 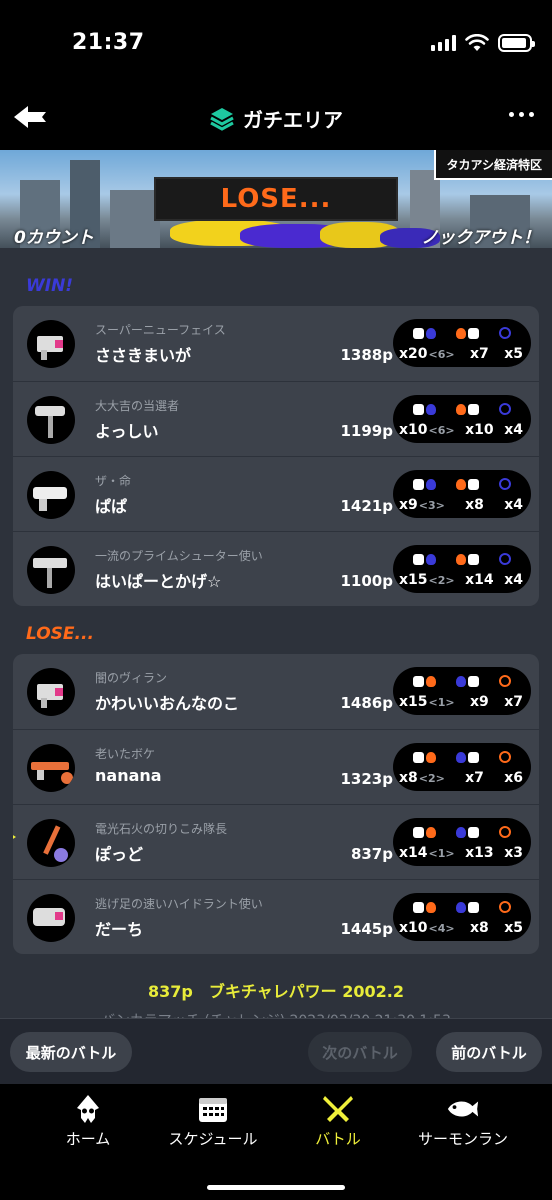 What do you see at coordinates (119, 854) in the screenshot?
I see `player-name: ぽっど` at bounding box center [119, 854].